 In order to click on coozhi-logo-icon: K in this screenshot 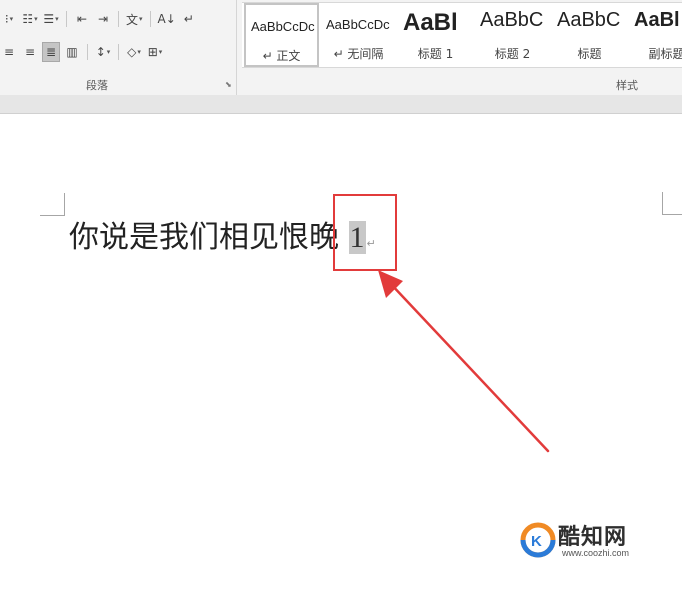, I will do `click(538, 540)`.